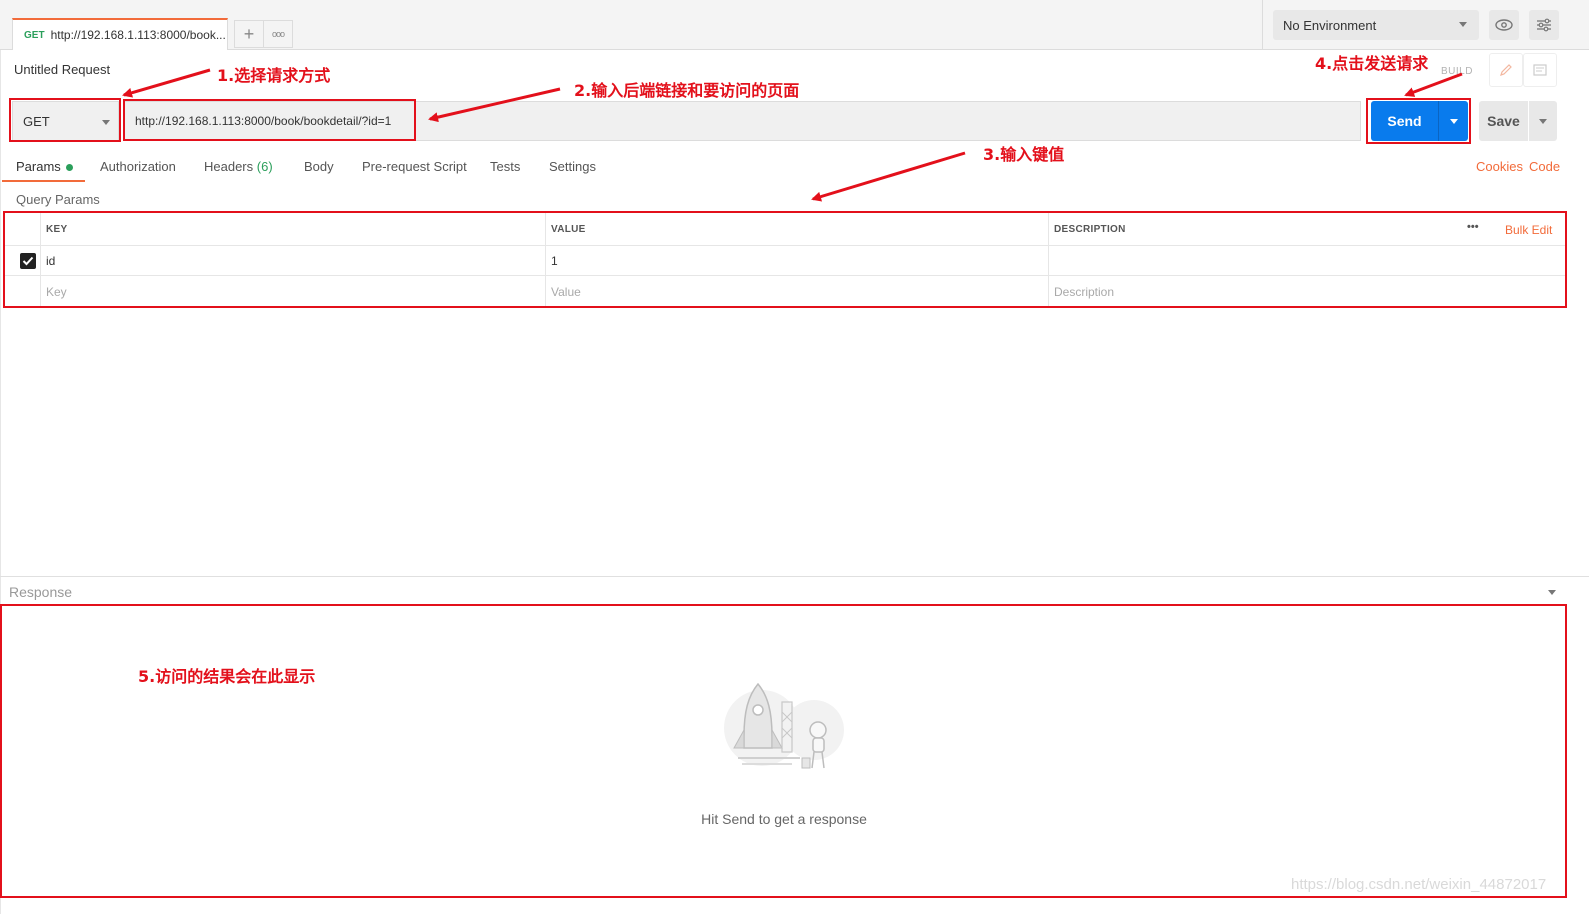  What do you see at coordinates (69, 168) in the screenshot?
I see `status-dot` at bounding box center [69, 168].